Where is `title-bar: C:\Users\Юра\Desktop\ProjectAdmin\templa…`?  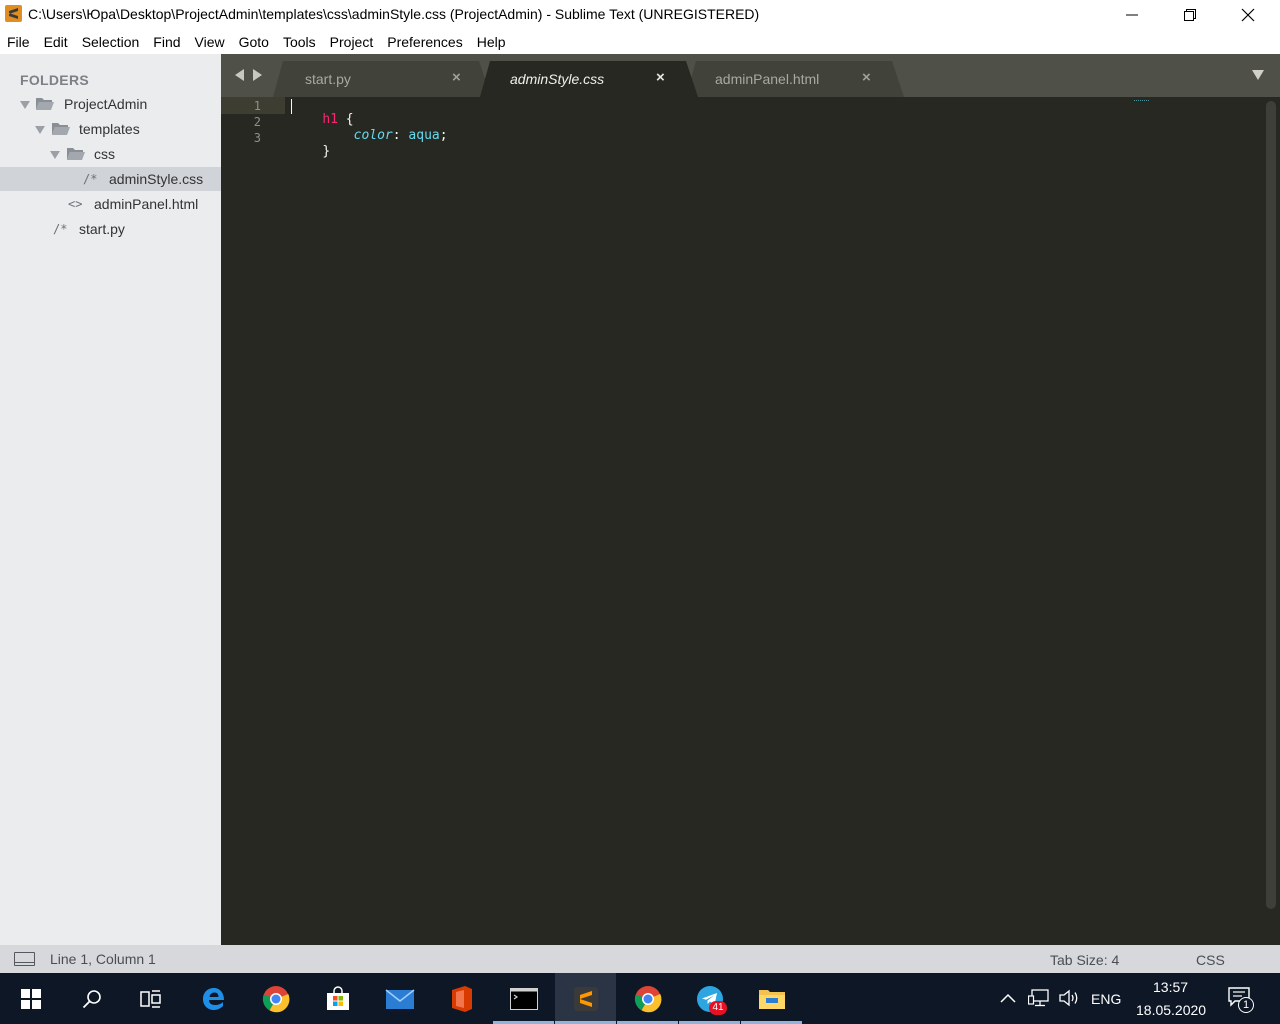 title-bar: C:\Users\Юра\Desktop\ProjectAdmin\templa… is located at coordinates (640, 15).